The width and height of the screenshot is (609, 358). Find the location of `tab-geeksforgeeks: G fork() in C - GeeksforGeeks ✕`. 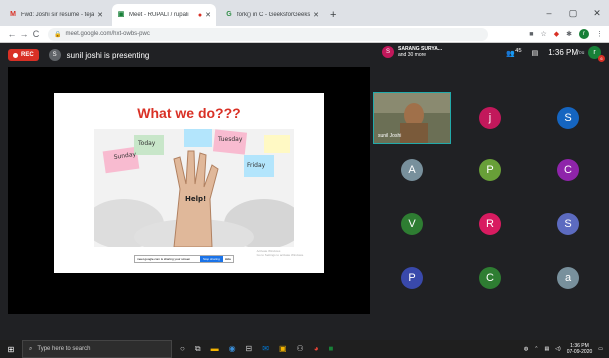

tab-geeksforgeeks: G fork() in C - GeeksforGeeks ✕ is located at coordinates (272, 15).